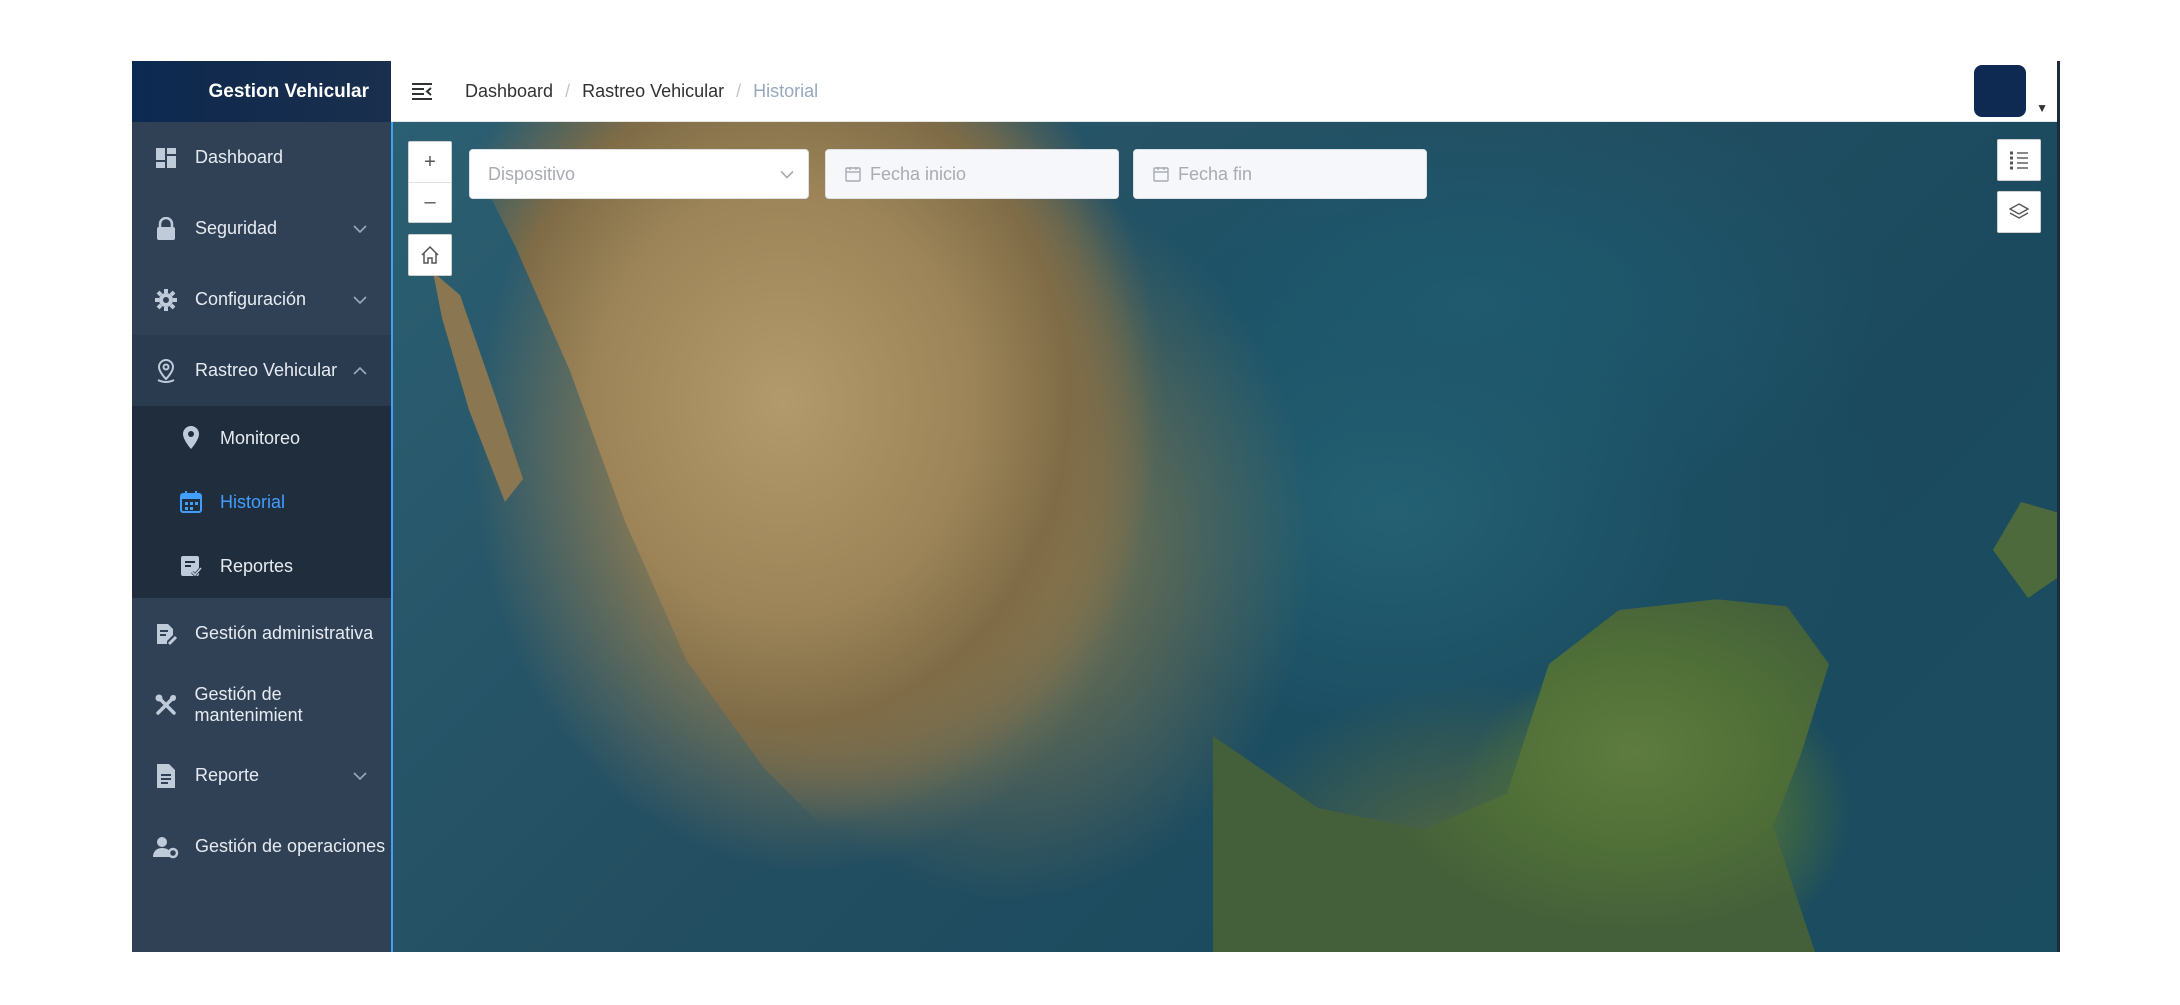  I want to click on sidebar-item-gestion-mantenimiento: Gestión de mantenimient, so click(261, 704).